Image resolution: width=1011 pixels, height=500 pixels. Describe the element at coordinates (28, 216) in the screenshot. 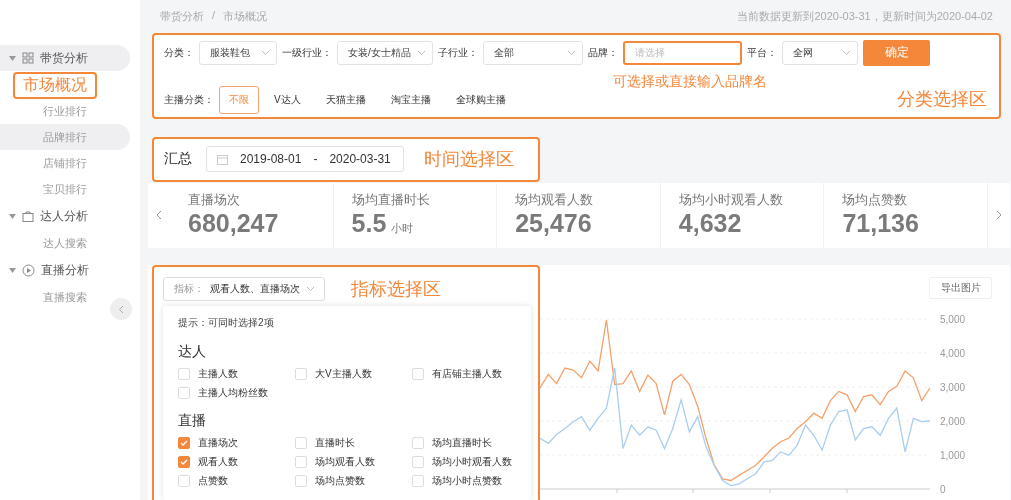

I see `bag-icon` at that location.